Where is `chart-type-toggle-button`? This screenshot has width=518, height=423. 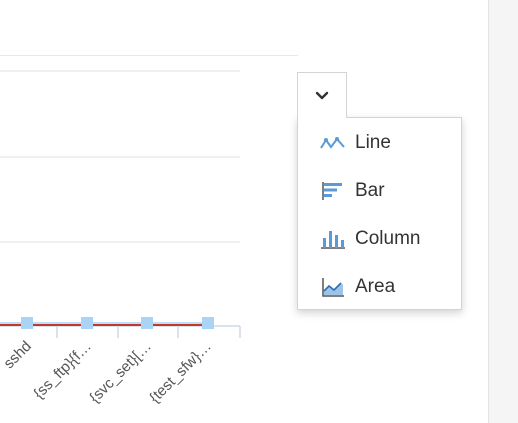
chart-type-toggle-button is located at coordinates (322, 95).